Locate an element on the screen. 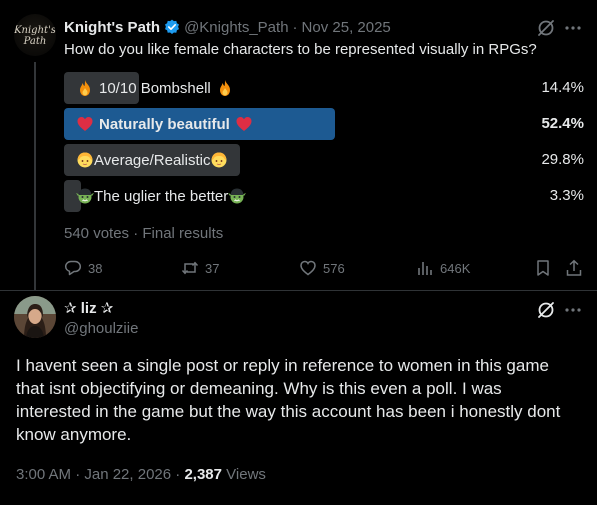  reply-icon is located at coordinates (73, 268).